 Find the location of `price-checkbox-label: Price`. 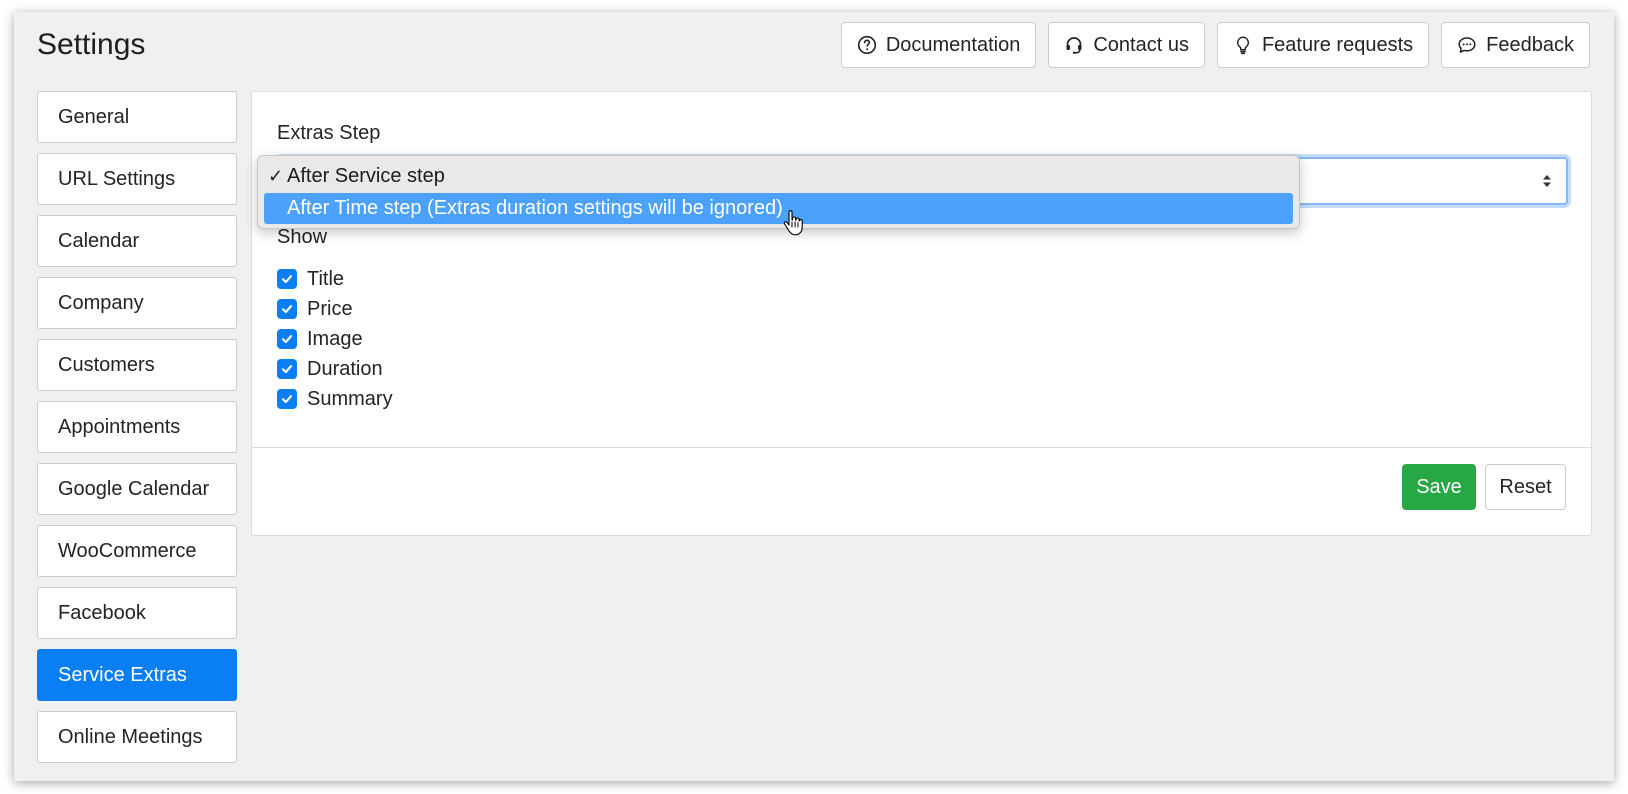

price-checkbox-label: Price is located at coordinates (330, 308).